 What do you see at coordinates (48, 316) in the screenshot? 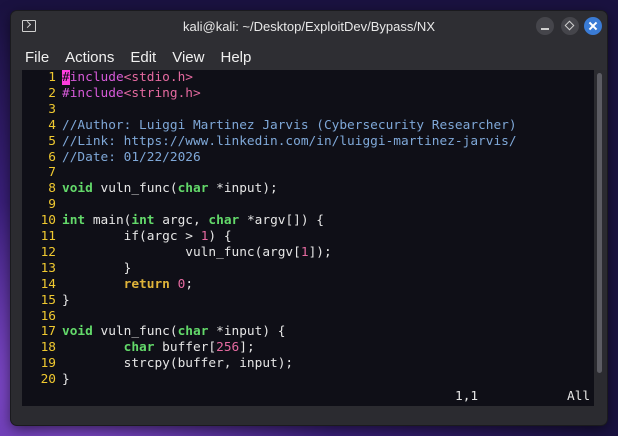
I see `line-number: 16` at bounding box center [48, 316].